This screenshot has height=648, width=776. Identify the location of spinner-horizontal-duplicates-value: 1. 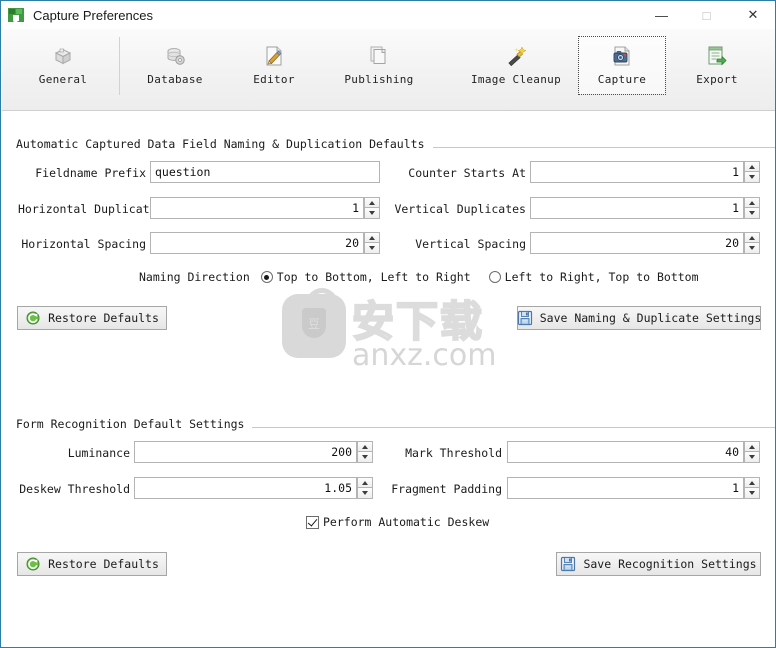
(257, 208).